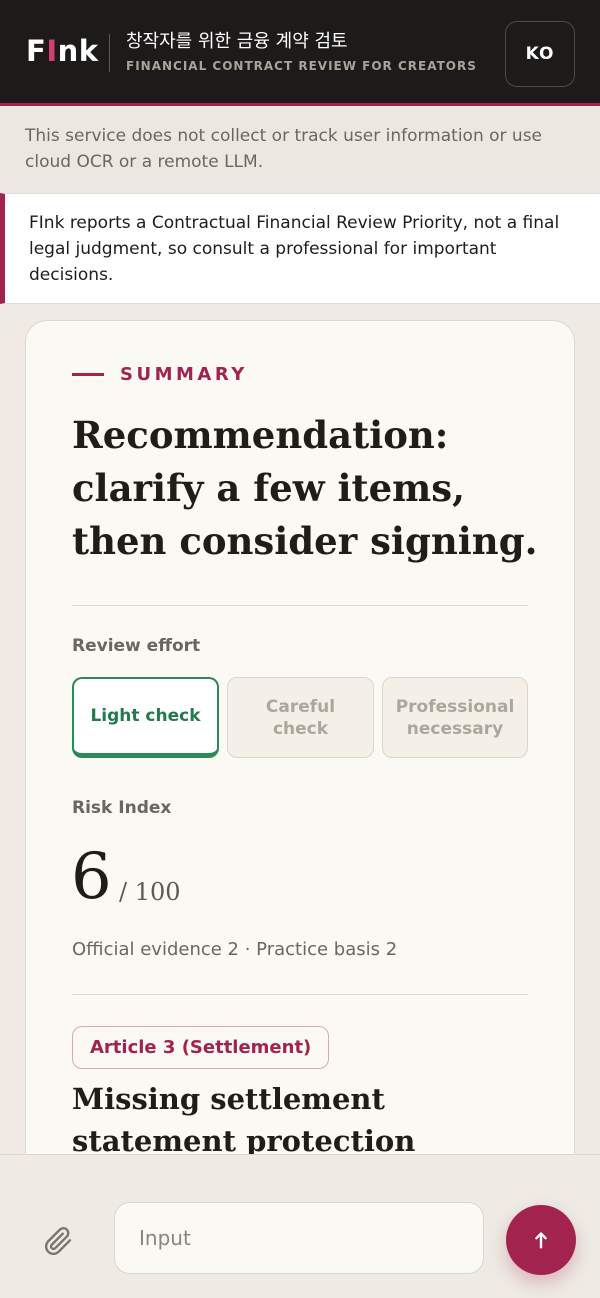 Image resolution: width=600 pixels, height=1298 pixels. I want to click on effort-option-label: Light check, so click(145, 716).